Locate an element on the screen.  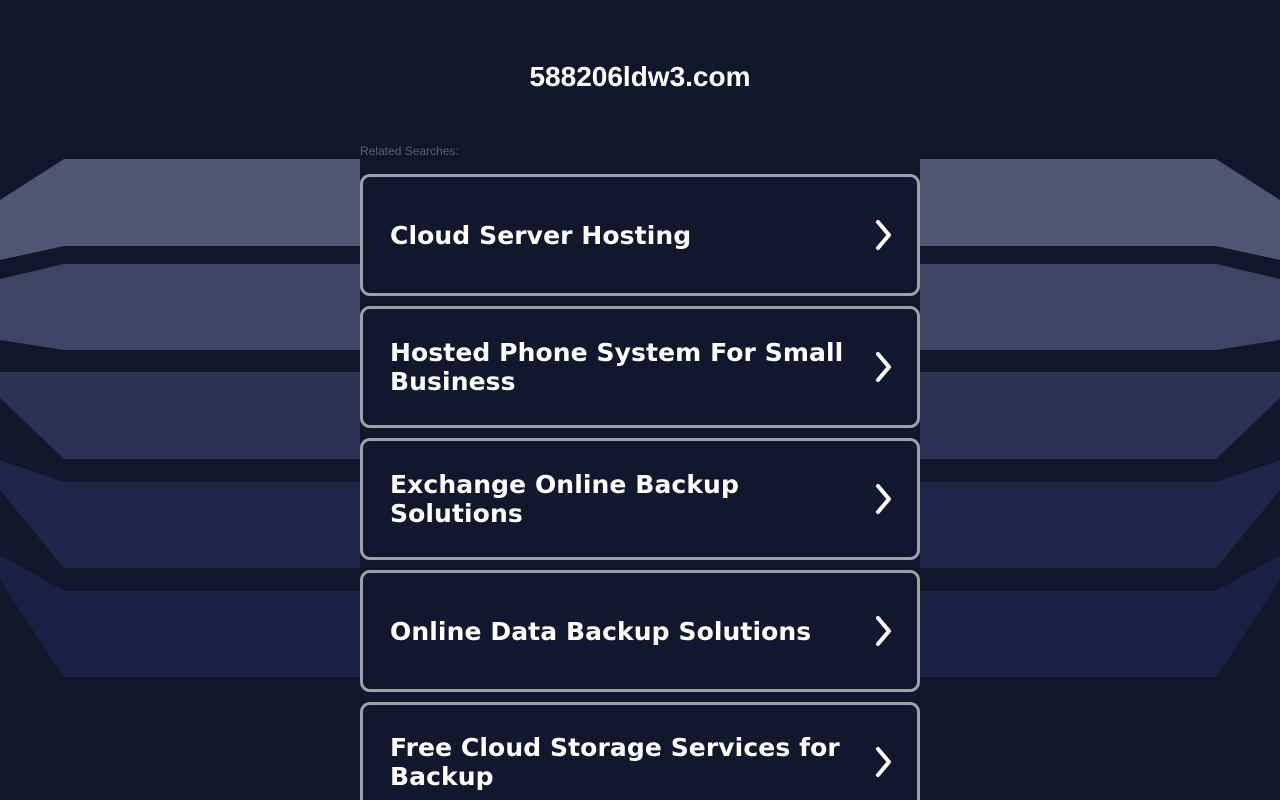
related-search-link: Cloud Server Hosting is located at coordinates (640, 235).